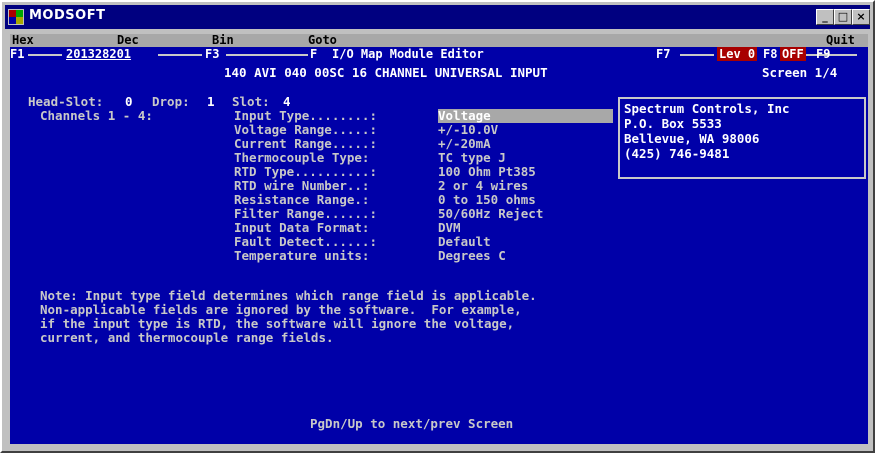  What do you see at coordinates (825, 17) in the screenshot?
I see `minimize-button: _` at bounding box center [825, 17].